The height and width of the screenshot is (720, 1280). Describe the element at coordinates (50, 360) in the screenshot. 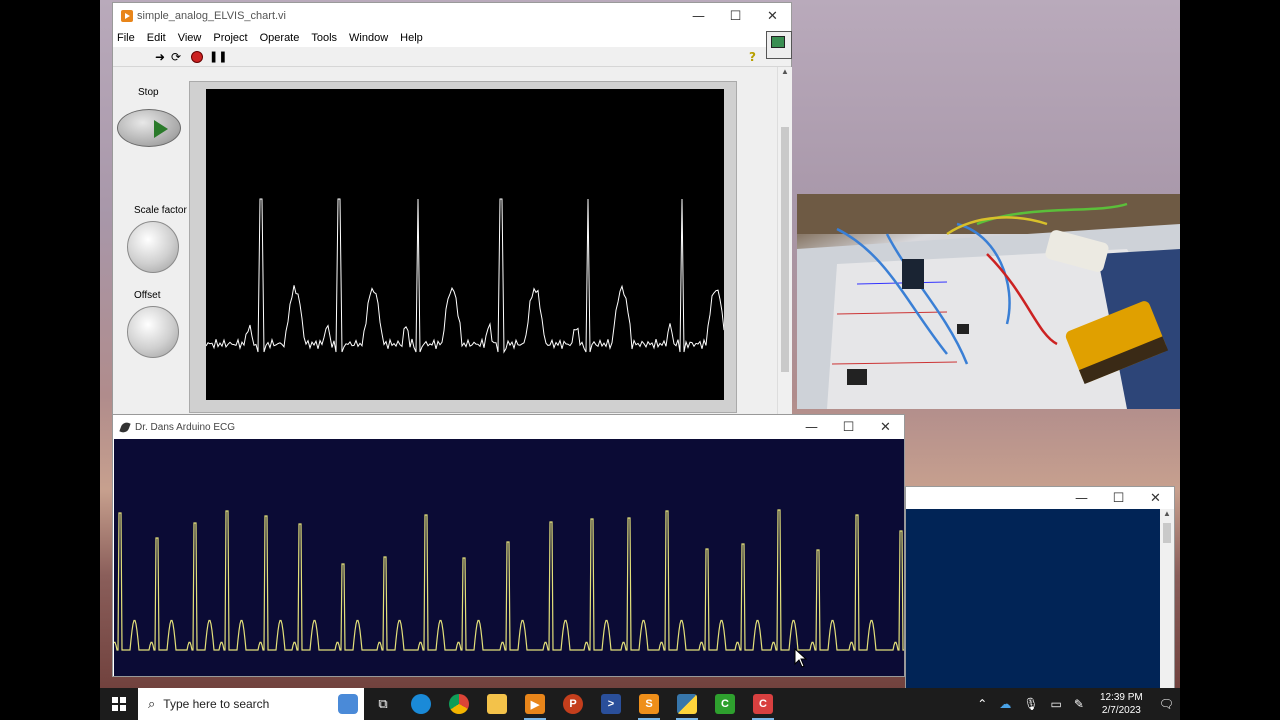

I see `letterbox-left` at that location.